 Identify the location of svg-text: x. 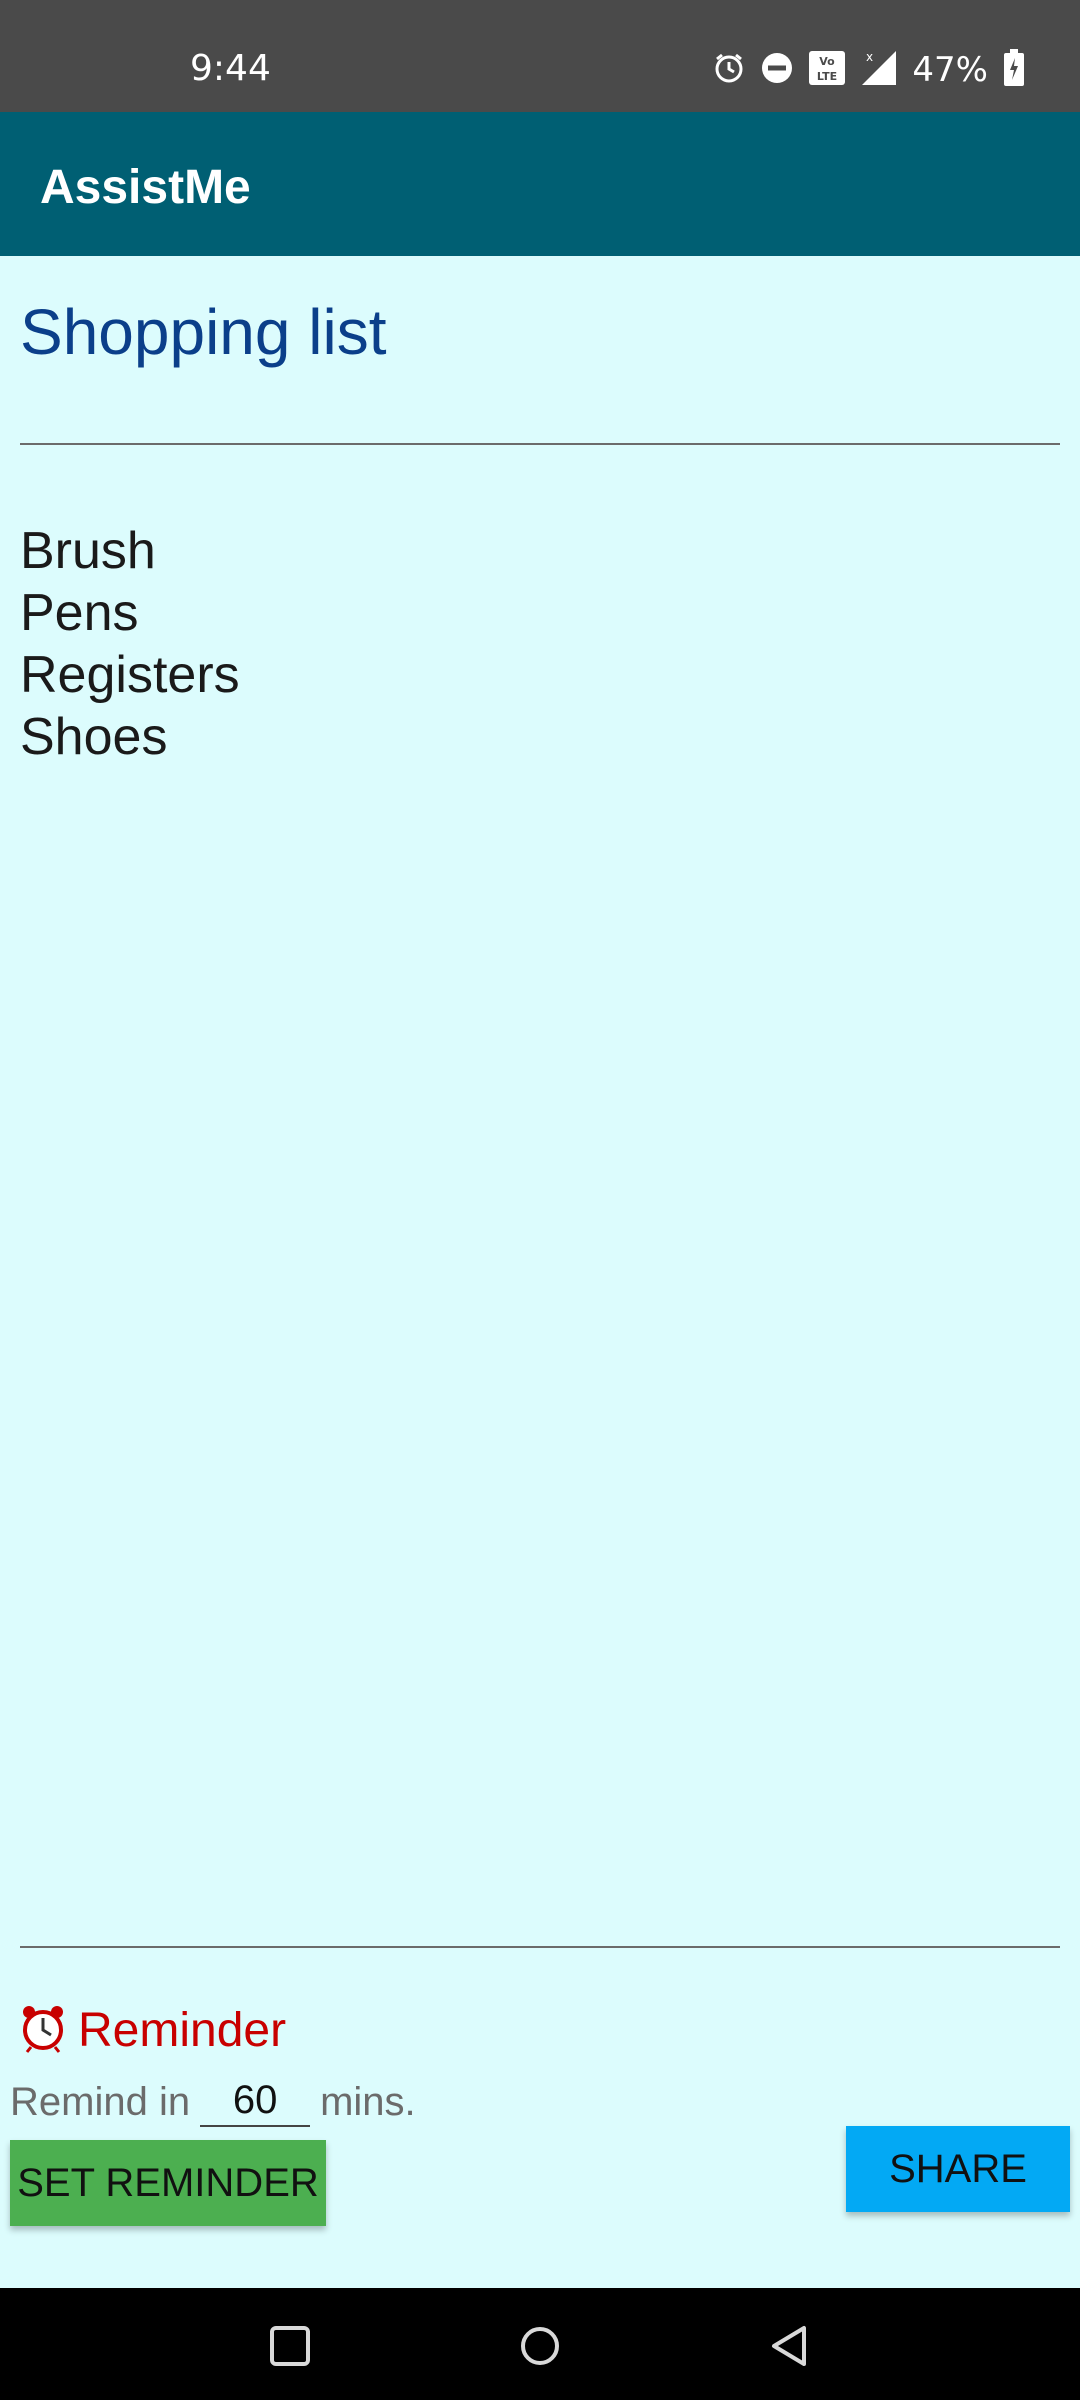
(869, 57).